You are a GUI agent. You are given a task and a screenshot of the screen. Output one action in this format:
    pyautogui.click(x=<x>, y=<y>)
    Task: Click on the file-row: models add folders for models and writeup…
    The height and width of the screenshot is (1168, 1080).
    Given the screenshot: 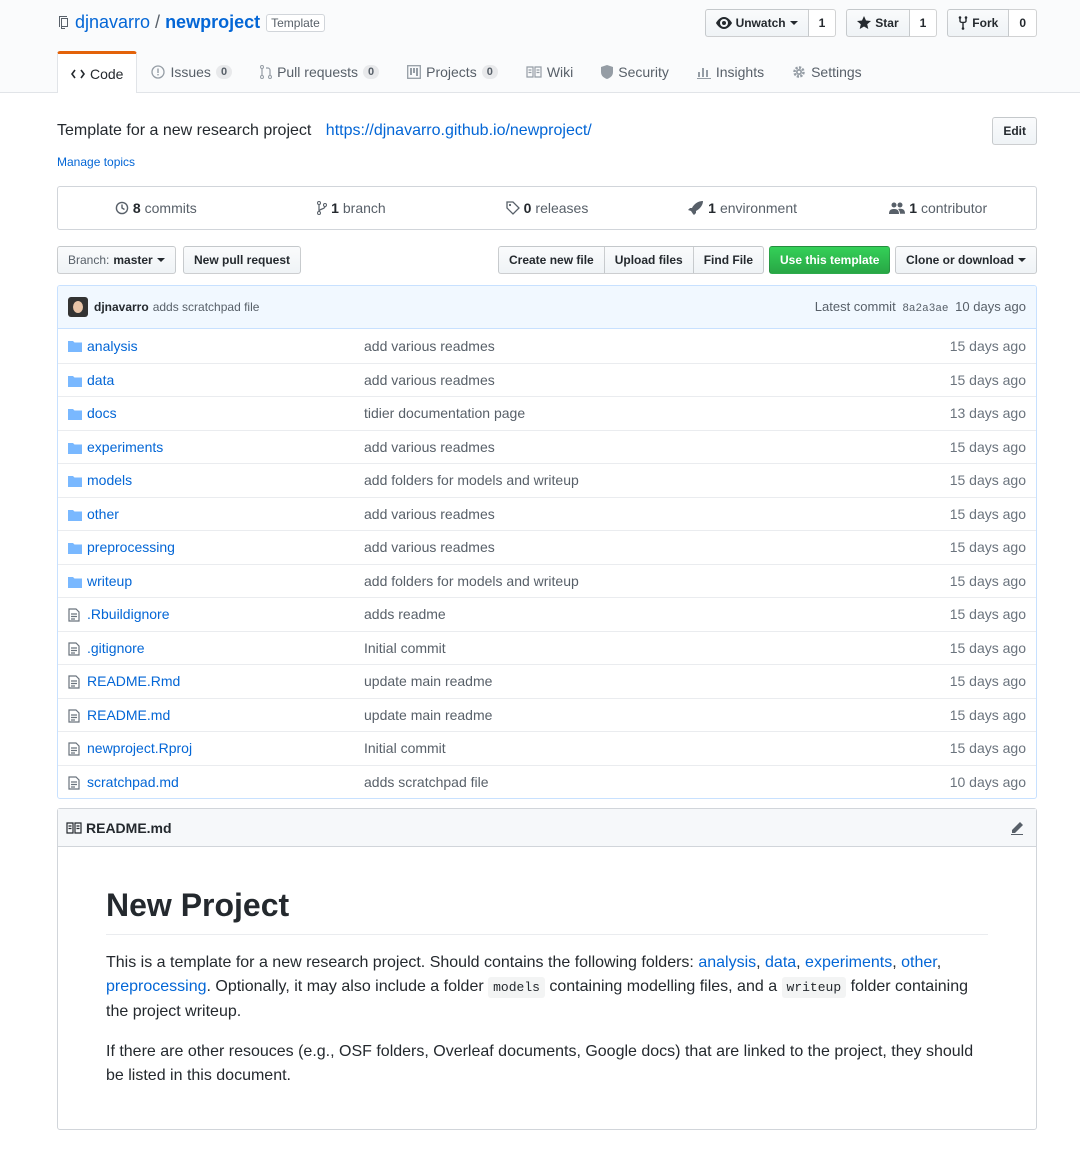 What is the action you would take?
    pyautogui.click(x=547, y=480)
    